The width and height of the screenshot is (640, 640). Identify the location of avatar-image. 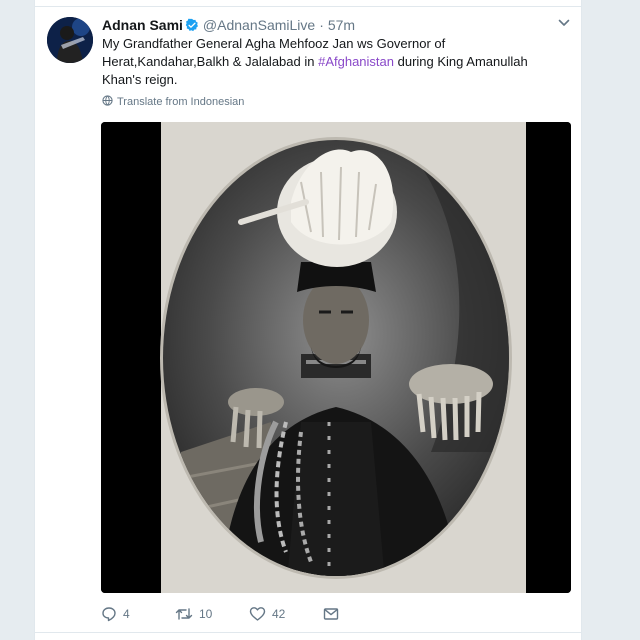
(70, 40).